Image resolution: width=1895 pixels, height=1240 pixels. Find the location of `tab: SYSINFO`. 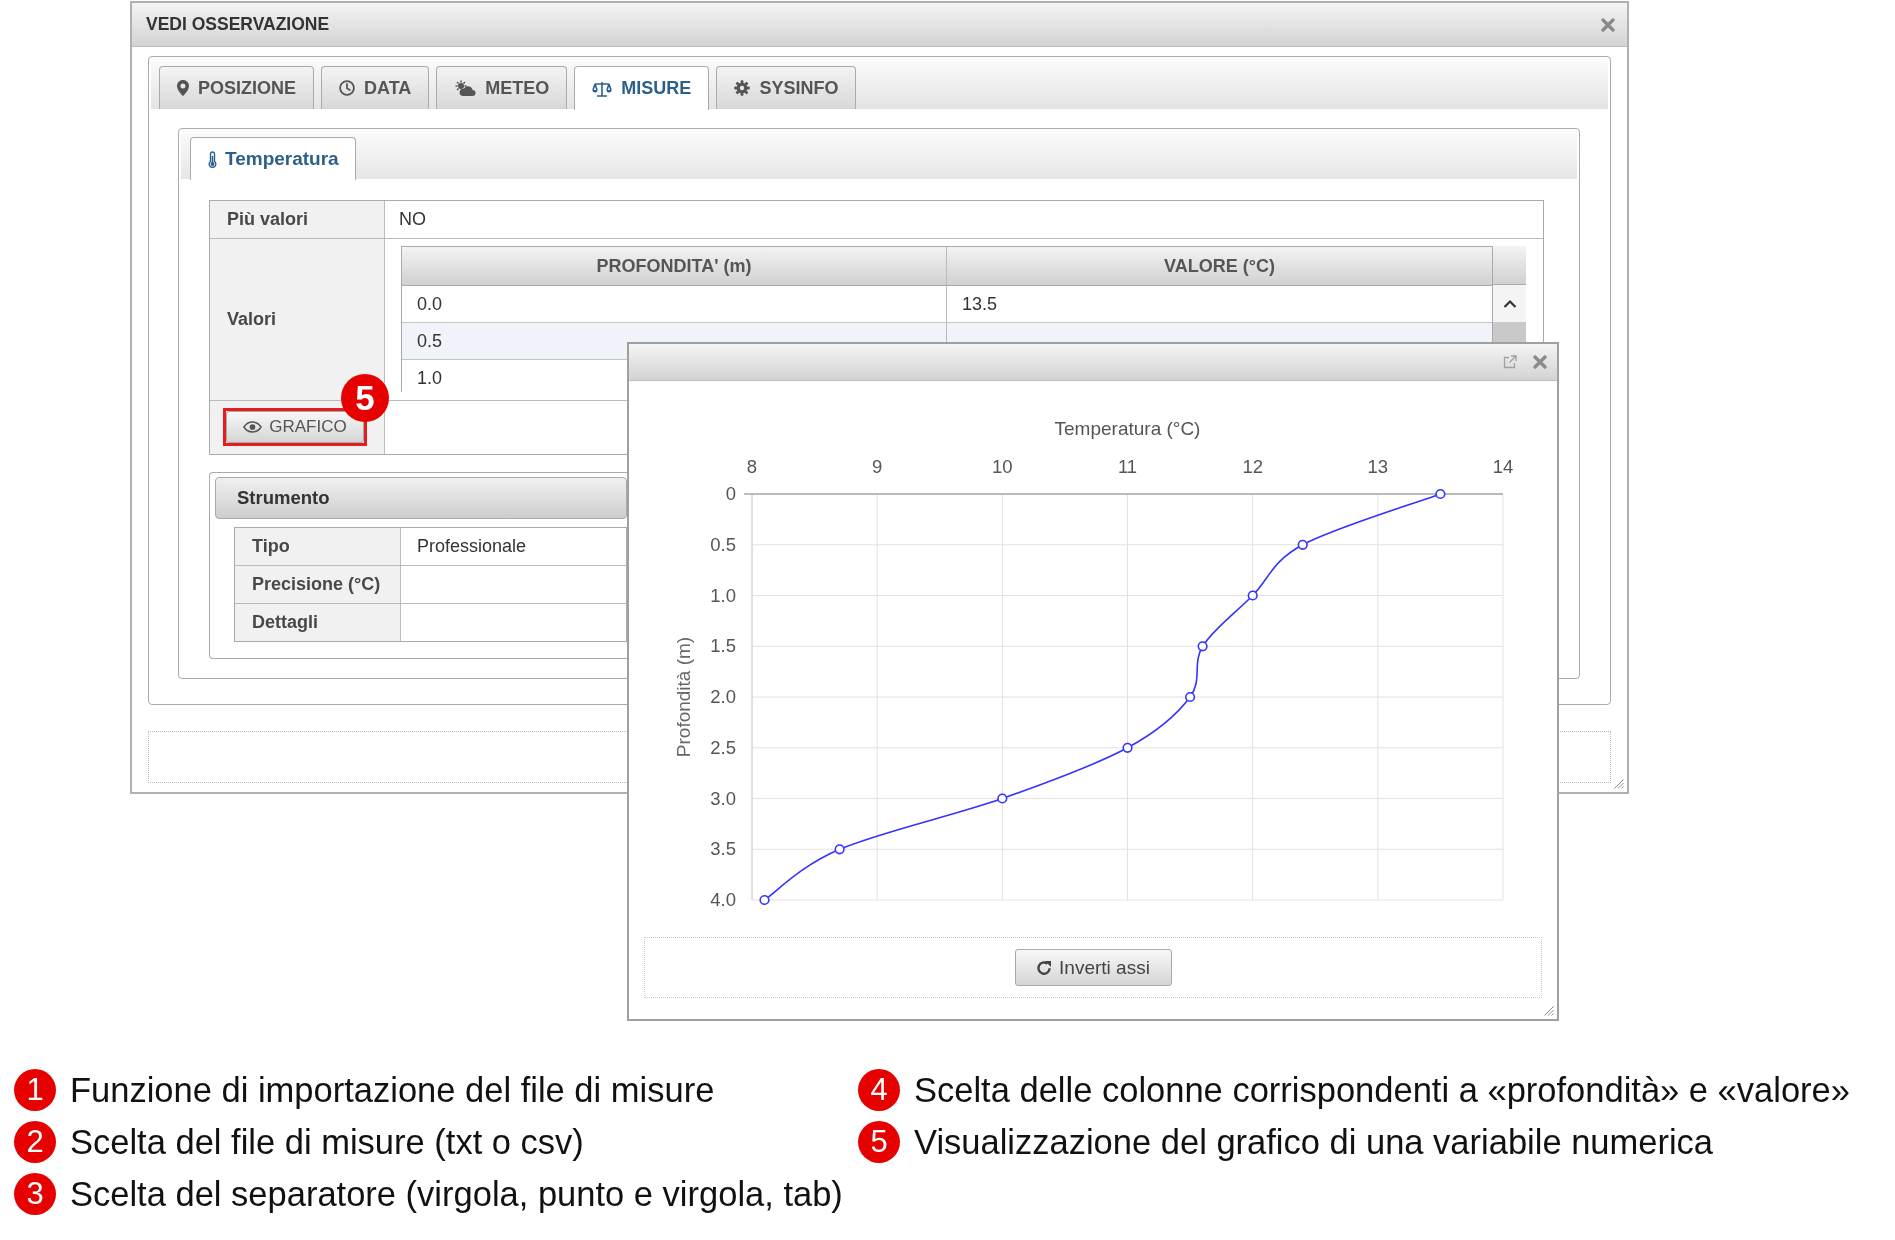

tab: SYSINFO is located at coordinates (786, 87).